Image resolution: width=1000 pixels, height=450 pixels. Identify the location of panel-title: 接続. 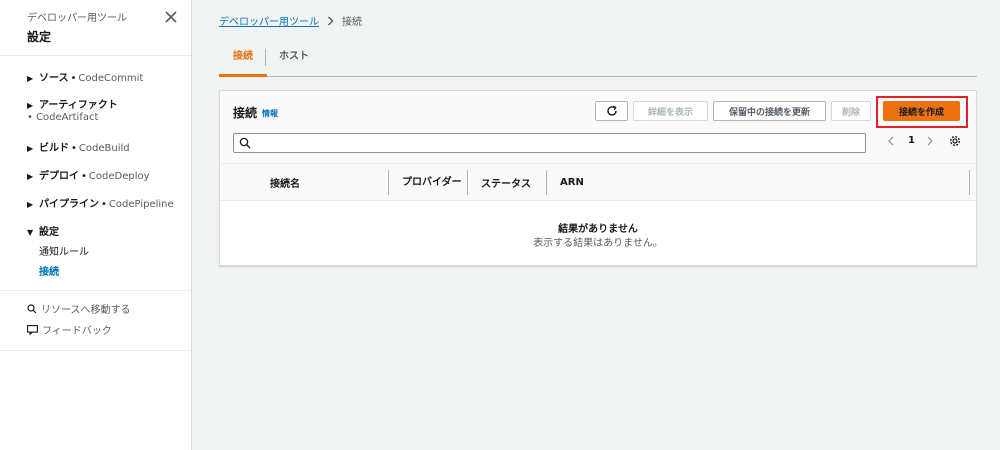
(245, 113).